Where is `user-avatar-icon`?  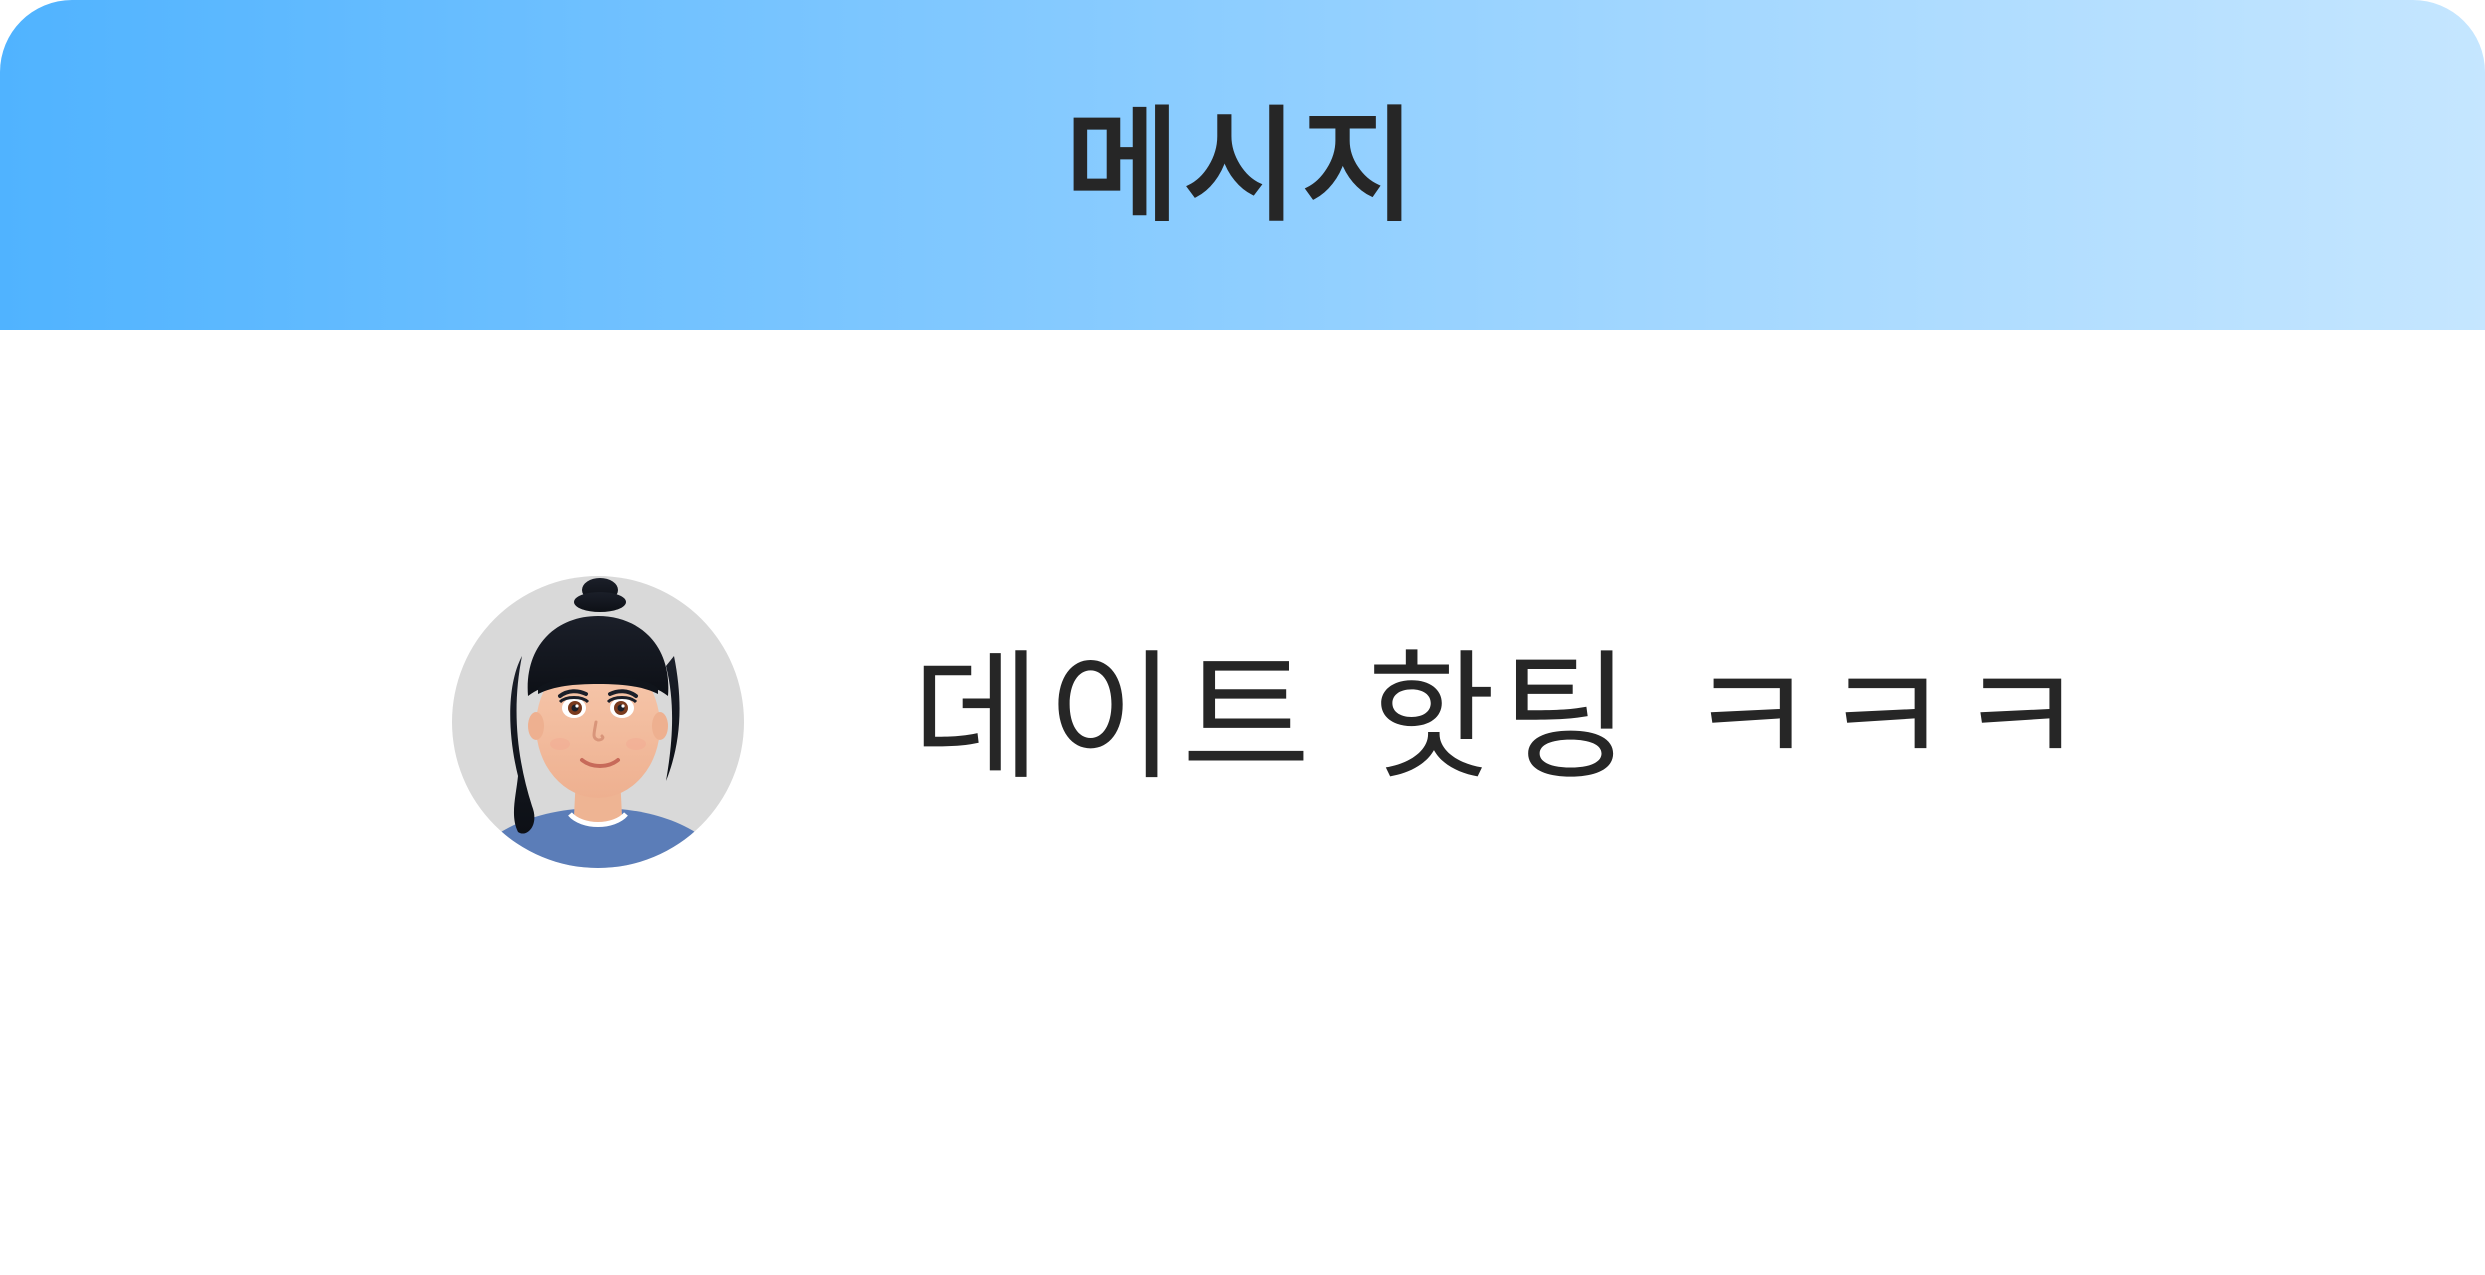
user-avatar-icon is located at coordinates (598, 722).